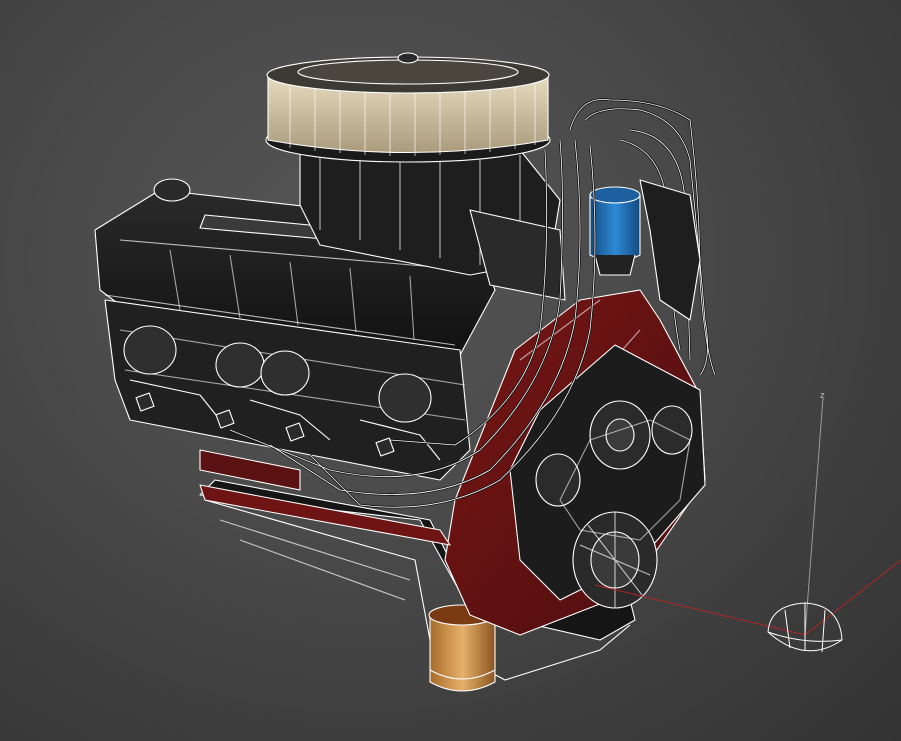  I want to click on pivot-dome-icon, so click(805, 627).